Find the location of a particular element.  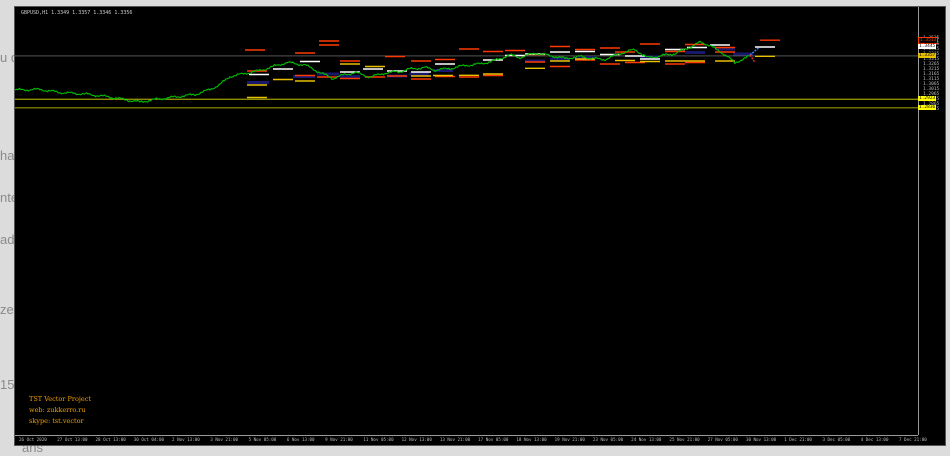

time-tick-label: 1 Dec 21:00 is located at coordinates (798, 439).